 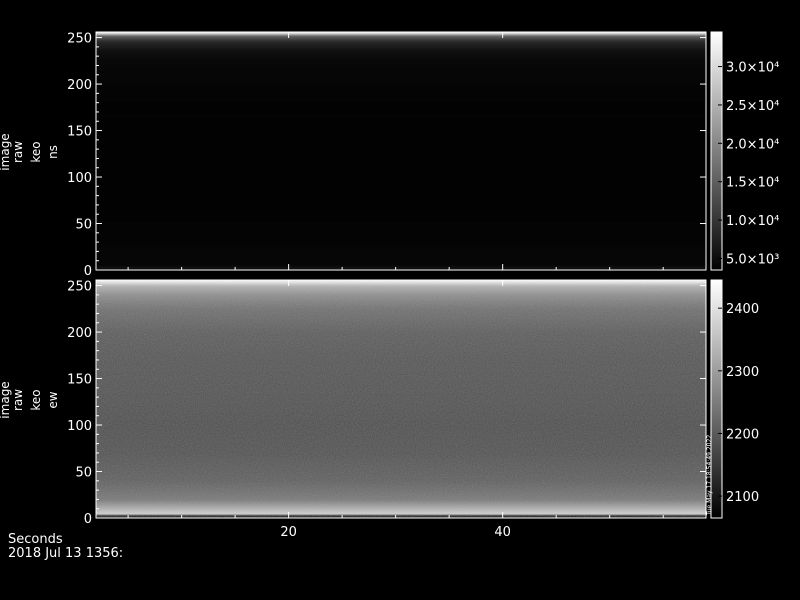 I want to click on x-tick-label: 20, so click(x=288, y=532).